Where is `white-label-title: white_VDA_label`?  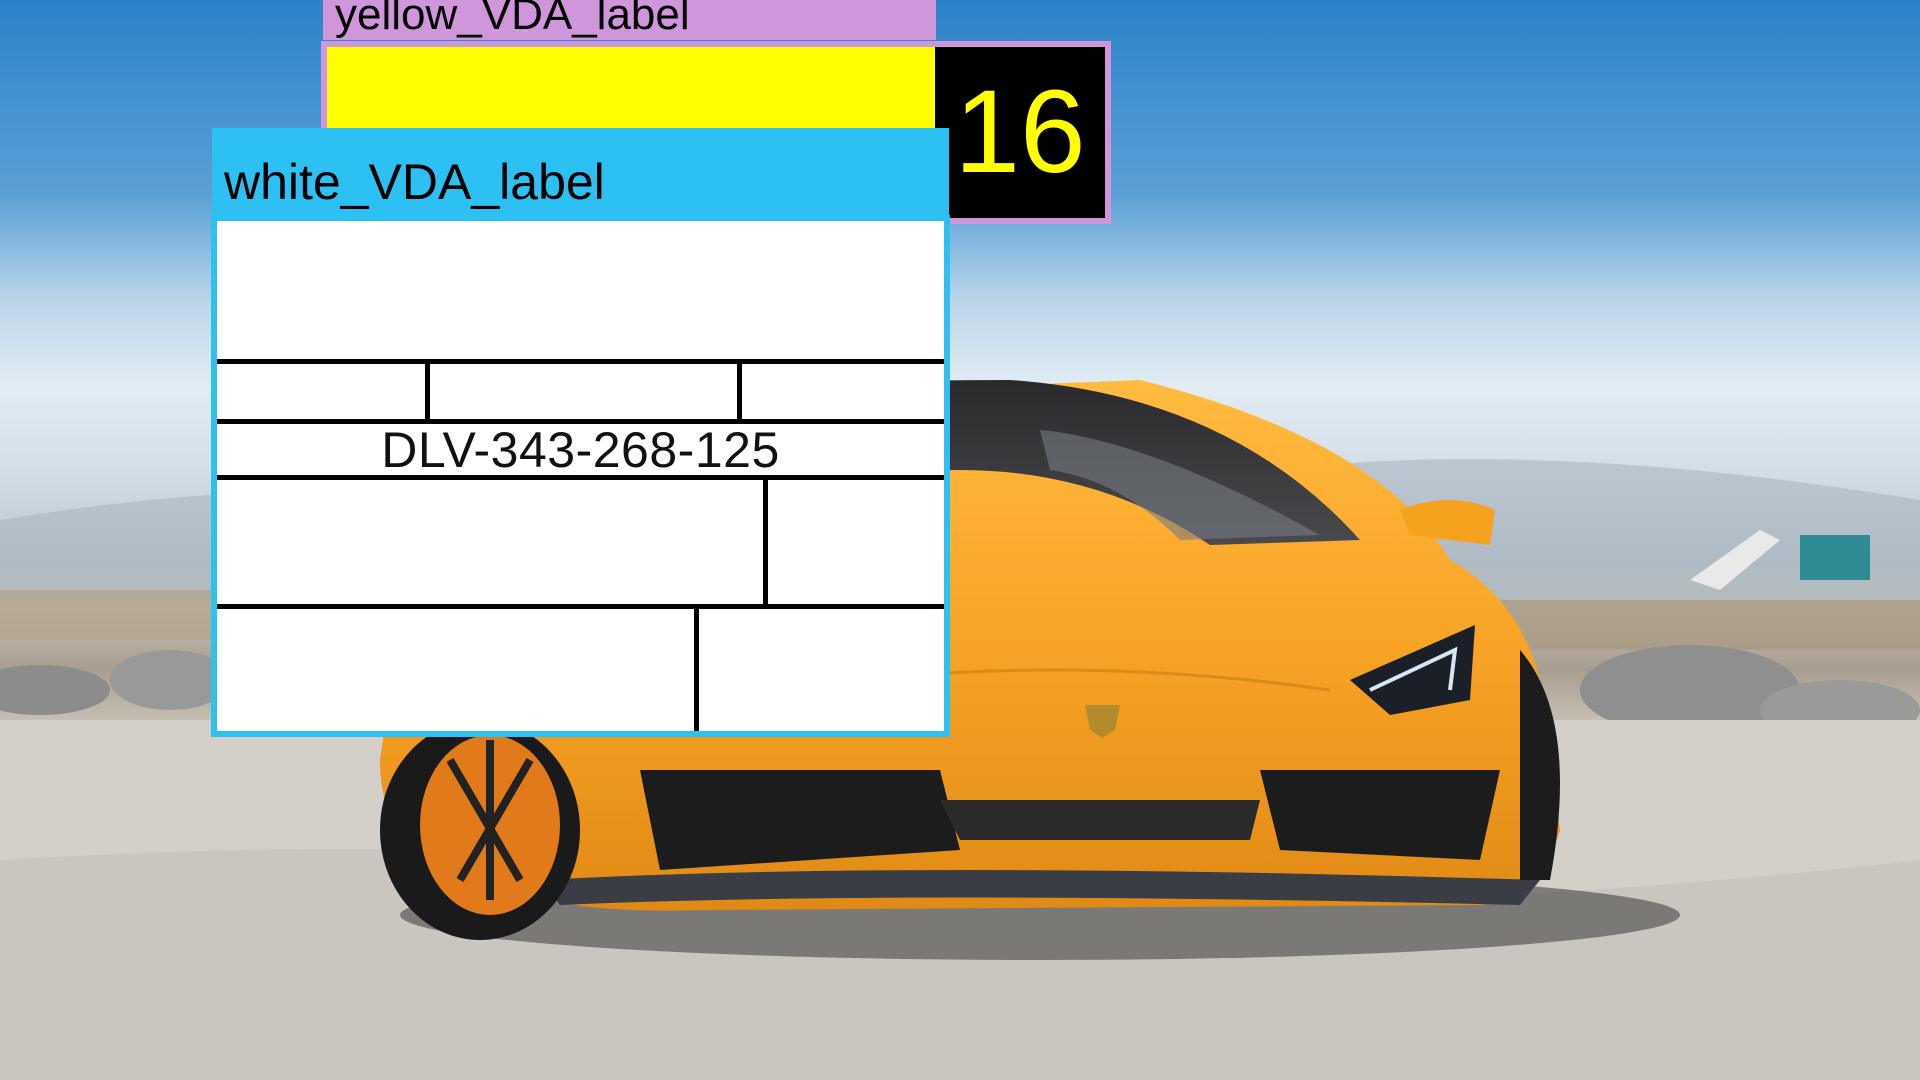
white-label-title: white_VDA_label is located at coordinates (414, 182).